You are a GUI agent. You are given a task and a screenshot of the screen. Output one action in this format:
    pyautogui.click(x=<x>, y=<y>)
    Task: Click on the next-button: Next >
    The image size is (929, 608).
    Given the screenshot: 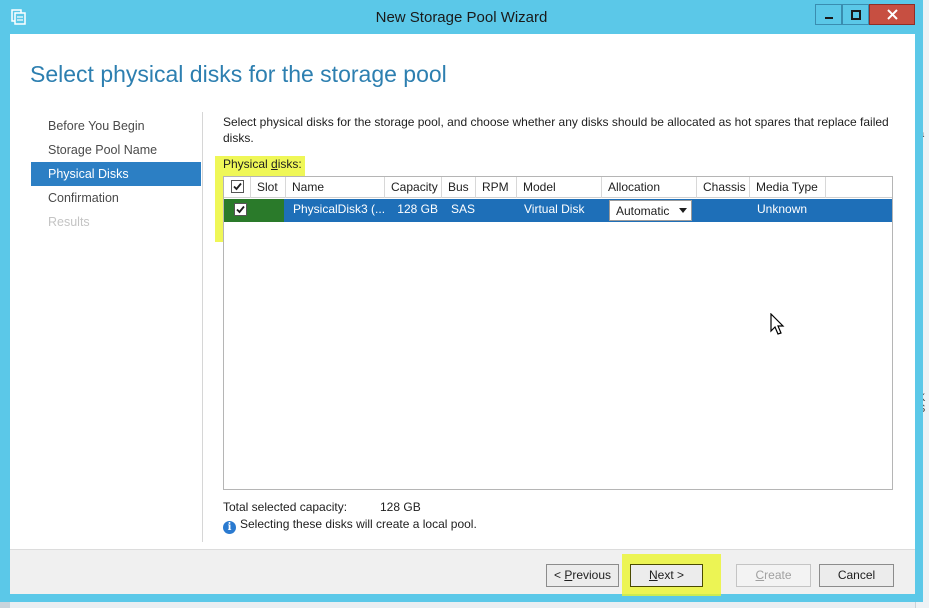 What is the action you would take?
    pyautogui.click(x=666, y=575)
    